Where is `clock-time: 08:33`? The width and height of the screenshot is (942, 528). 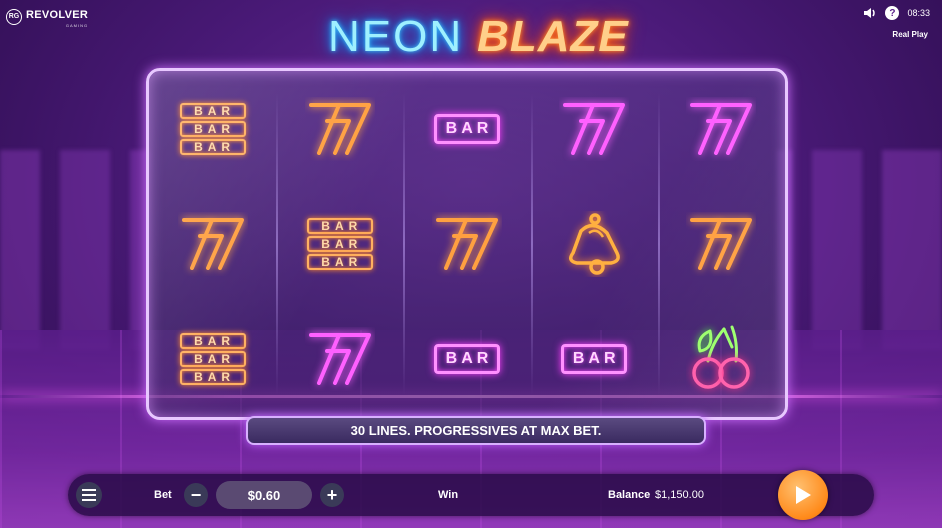
clock-time: 08:33 is located at coordinates (918, 13).